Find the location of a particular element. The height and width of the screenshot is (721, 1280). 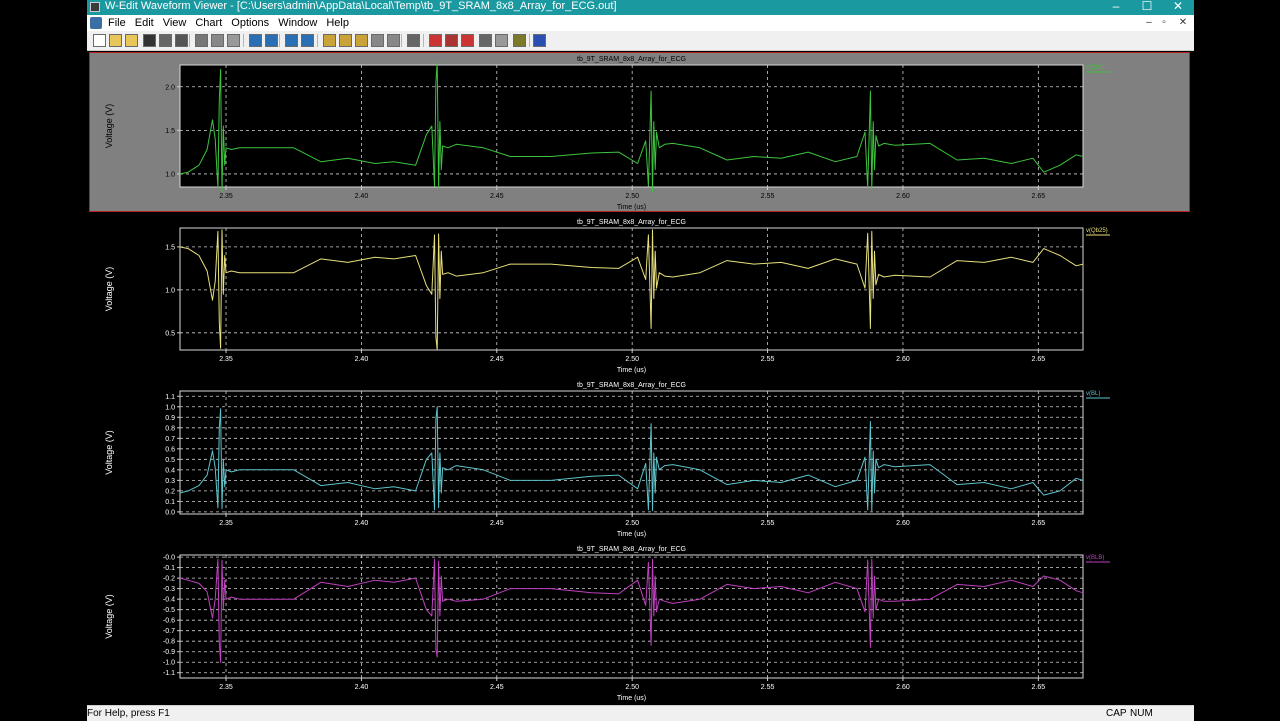

print-preview-icon is located at coordinates (181, 40).